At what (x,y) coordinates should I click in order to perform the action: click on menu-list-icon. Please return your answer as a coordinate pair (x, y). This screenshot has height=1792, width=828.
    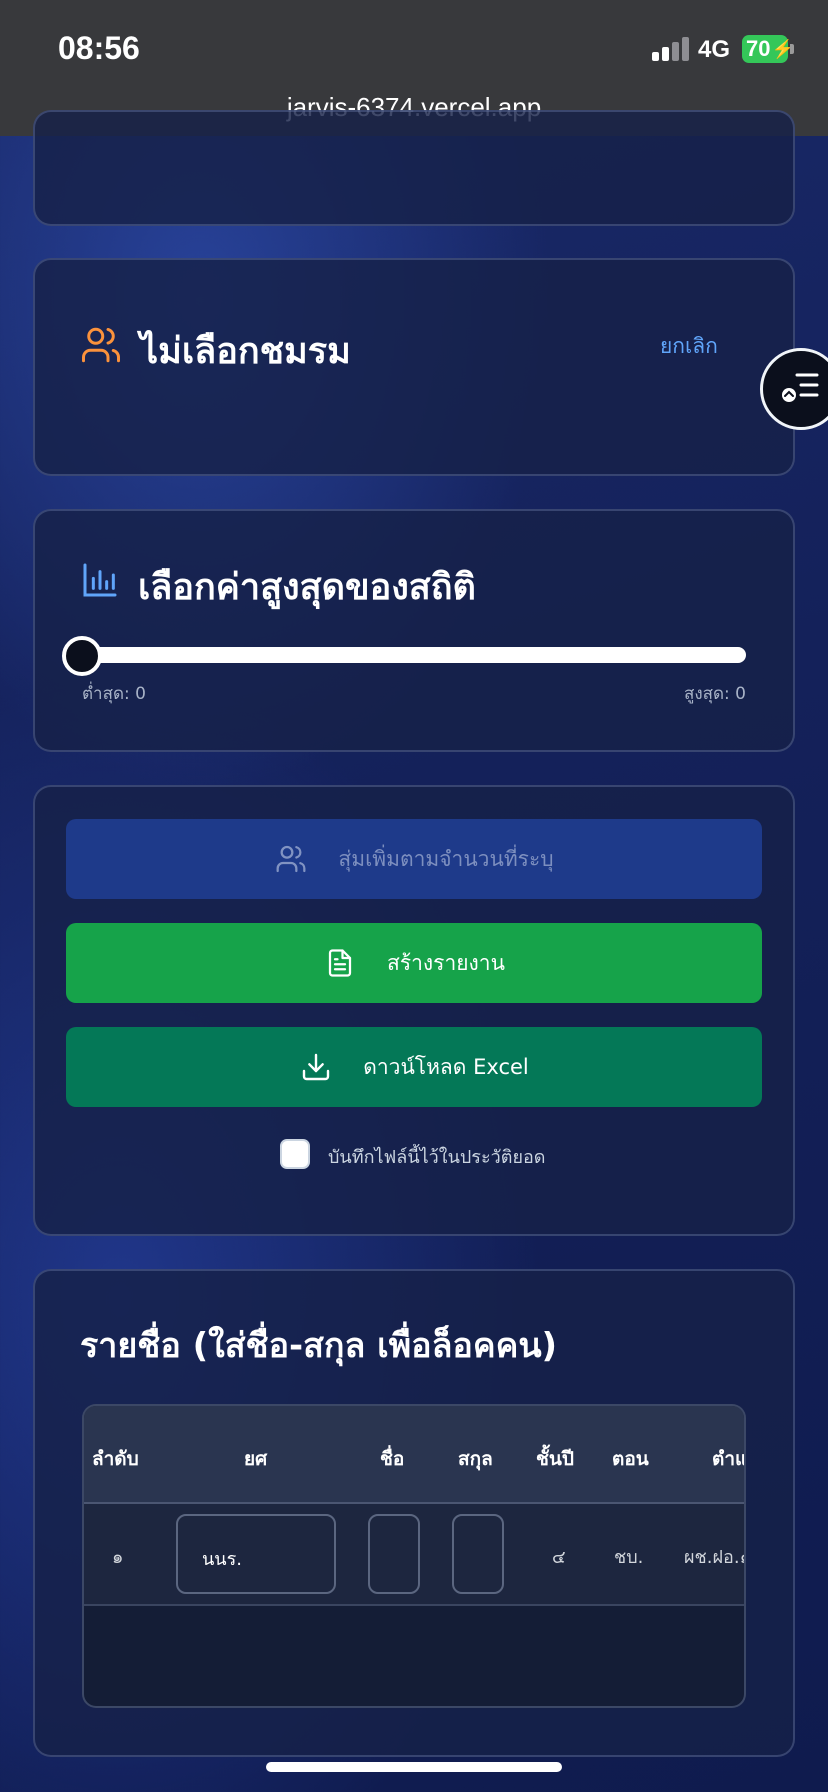
    Looking at the image, I should click on (800, 387).